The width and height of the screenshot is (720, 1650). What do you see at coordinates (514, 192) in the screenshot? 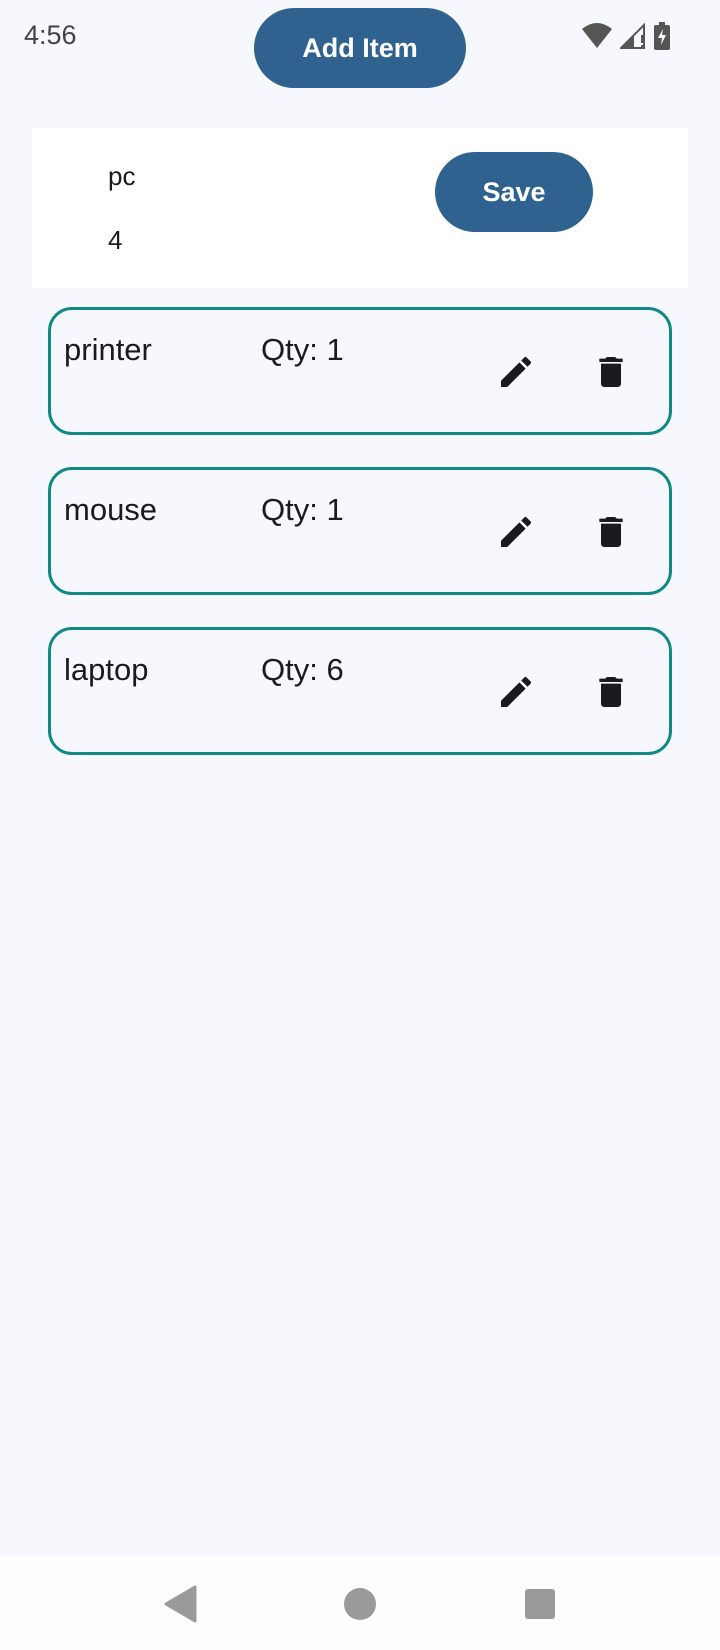
I see `save-button: Save` at bounding box center [514, 192].